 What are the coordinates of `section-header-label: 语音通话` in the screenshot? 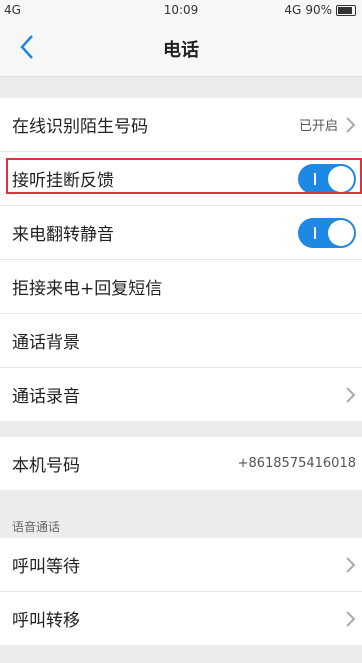 It's located at (36, 527).